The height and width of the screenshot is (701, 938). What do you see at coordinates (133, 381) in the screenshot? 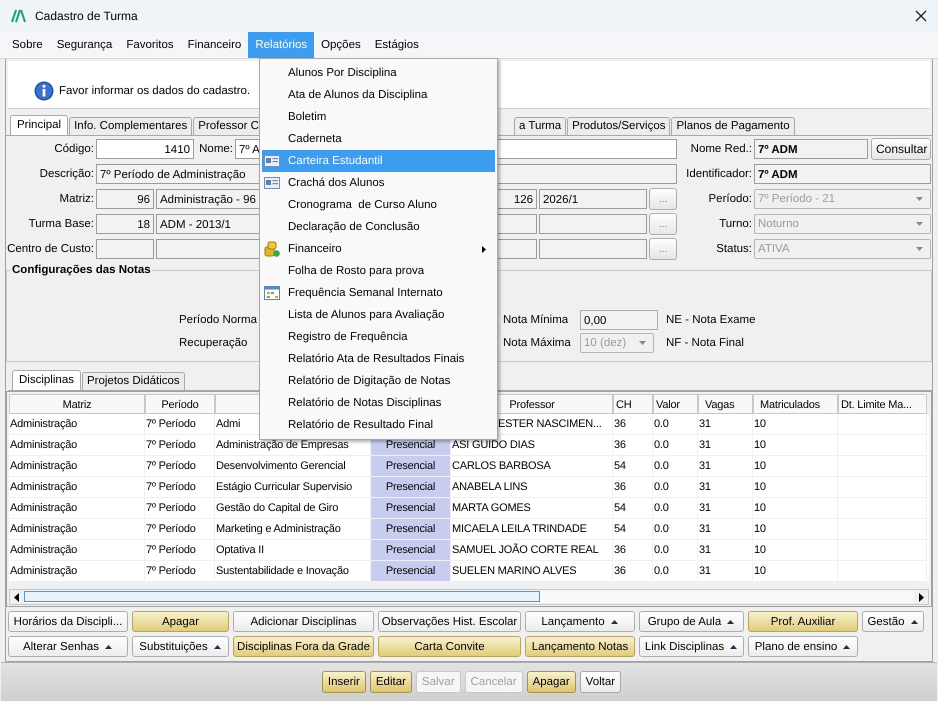
I see `tab: Projetos Didáticos` at bounding box center [133, 381].